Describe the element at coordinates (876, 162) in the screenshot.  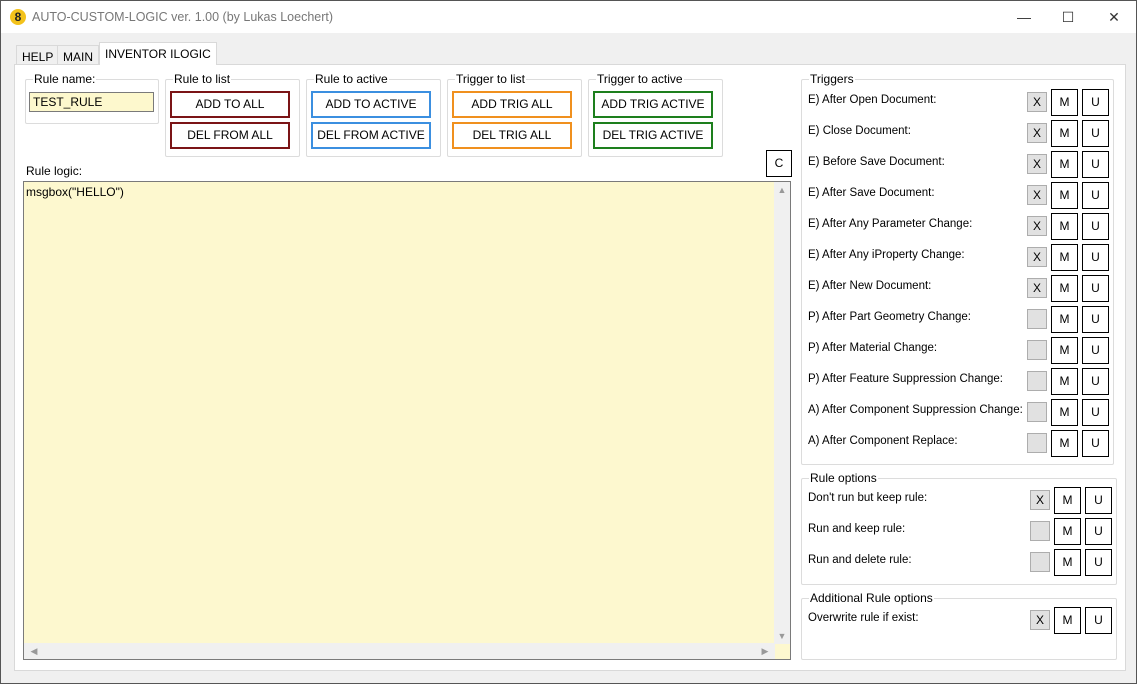
I see `option-label: E) Before Save Document:` at that location.